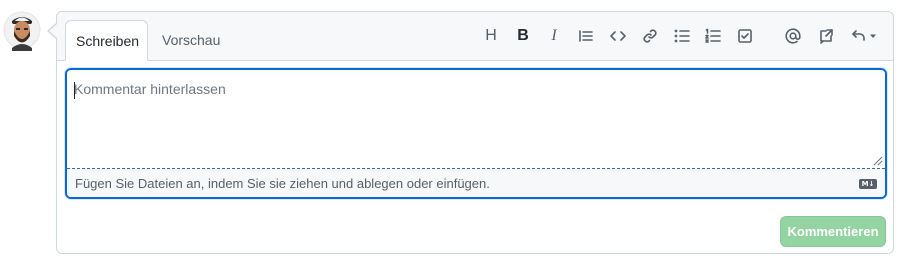 The image size is (900, 260). Describe the element at coordinates (74, 90) in the screenshot. I see `text-cursor` at that location.